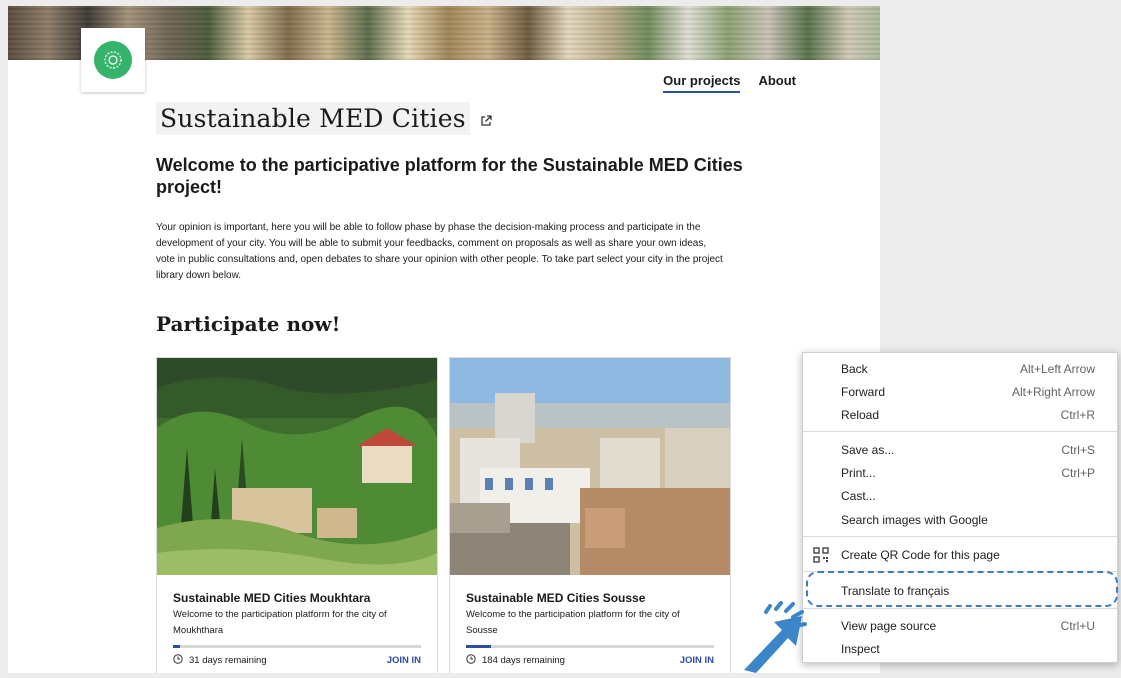 The height and width of the screenshot is (678, 1121). I want to click on menu-item-inspect: Inspect, so click(960, 649).